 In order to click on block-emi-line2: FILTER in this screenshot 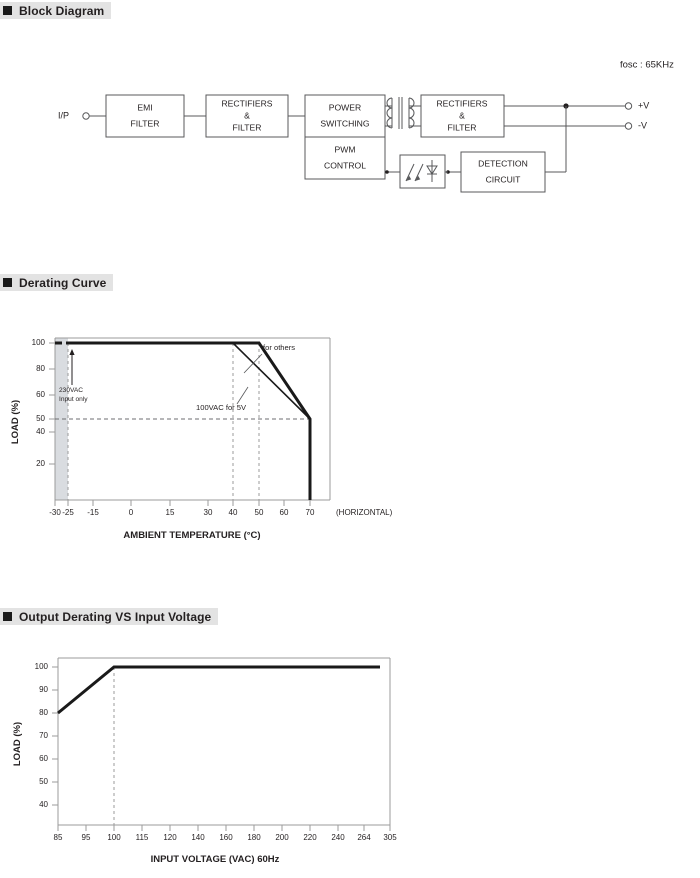, I will do `click(145, 123)`.